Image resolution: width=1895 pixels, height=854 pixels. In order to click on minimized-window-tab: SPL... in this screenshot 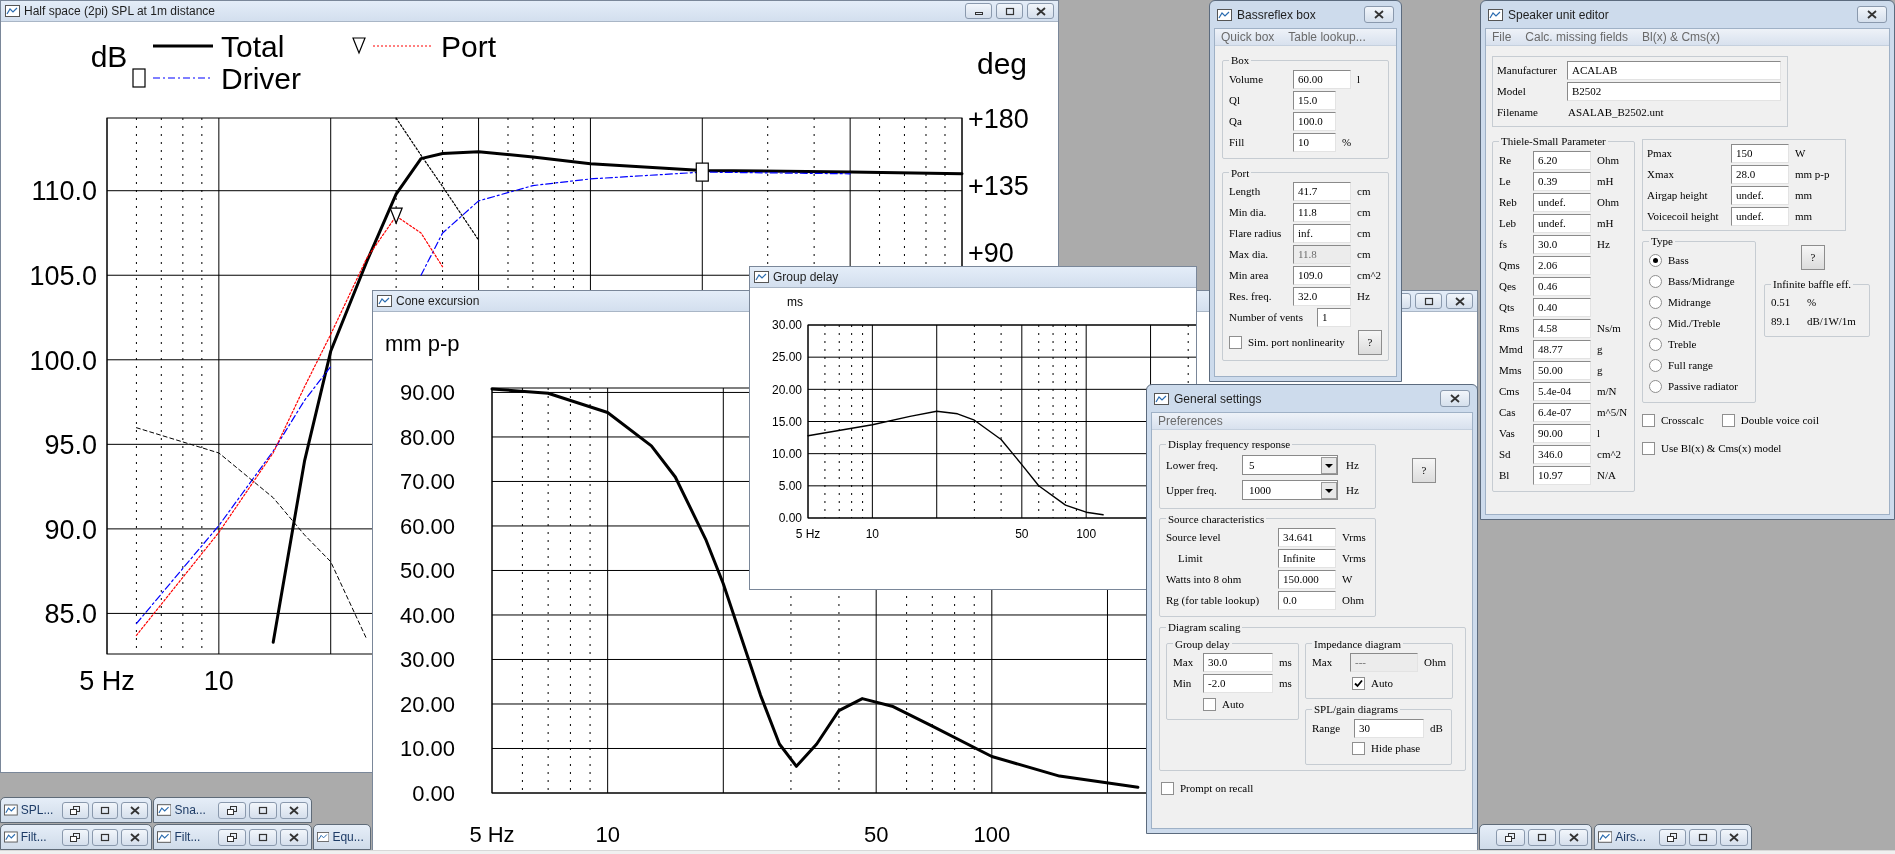, I will do `click(76, 810)`.